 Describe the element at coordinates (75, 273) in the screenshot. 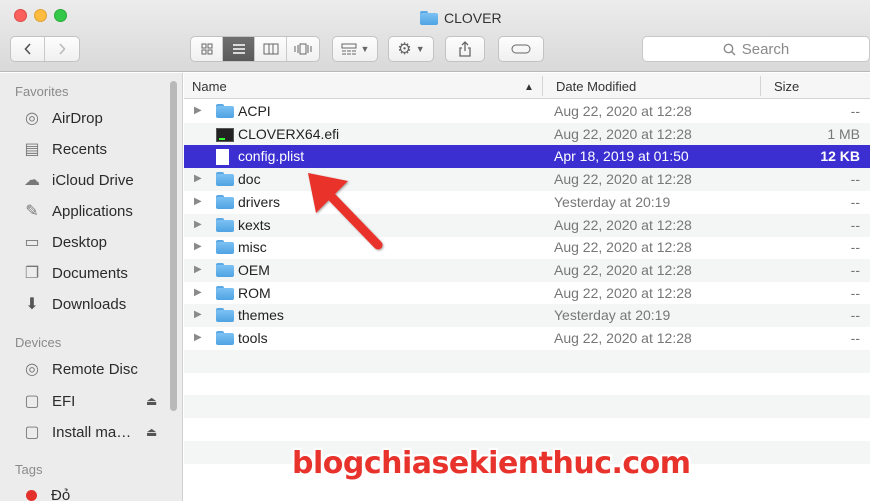

I see `sidebar-item-documents: ❐ Documents` at that location.